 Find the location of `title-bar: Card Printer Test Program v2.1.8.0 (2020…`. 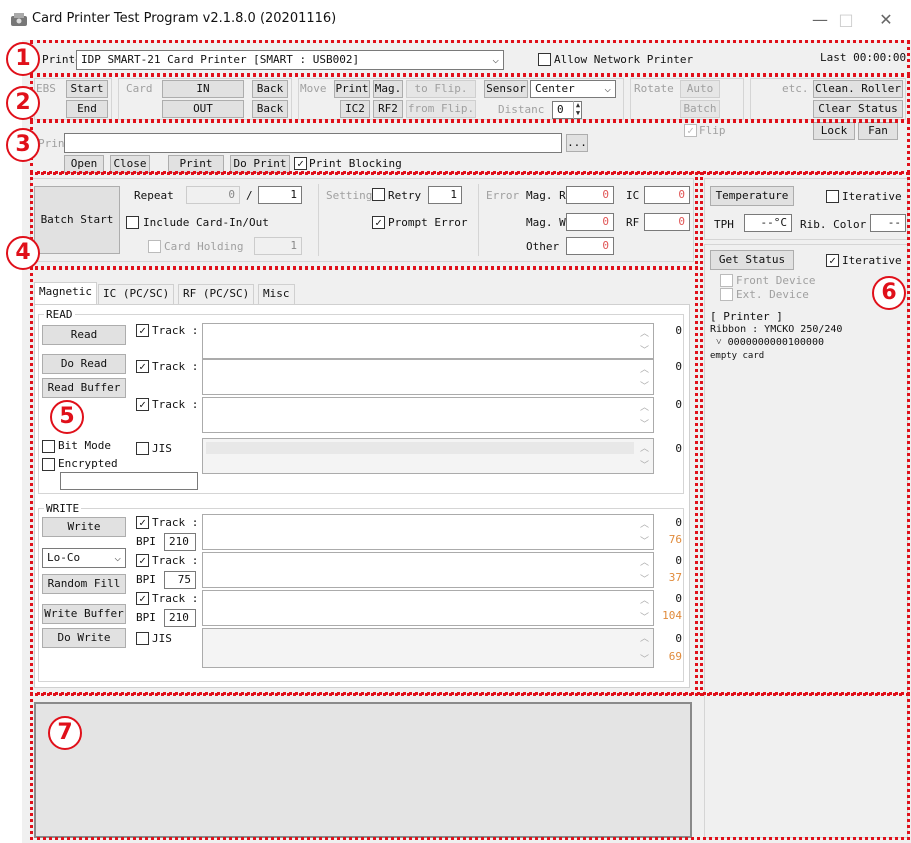

title-bar: Card Printer Test Program v2.1.8.0 (2020… is located at coordinates (455, 20).